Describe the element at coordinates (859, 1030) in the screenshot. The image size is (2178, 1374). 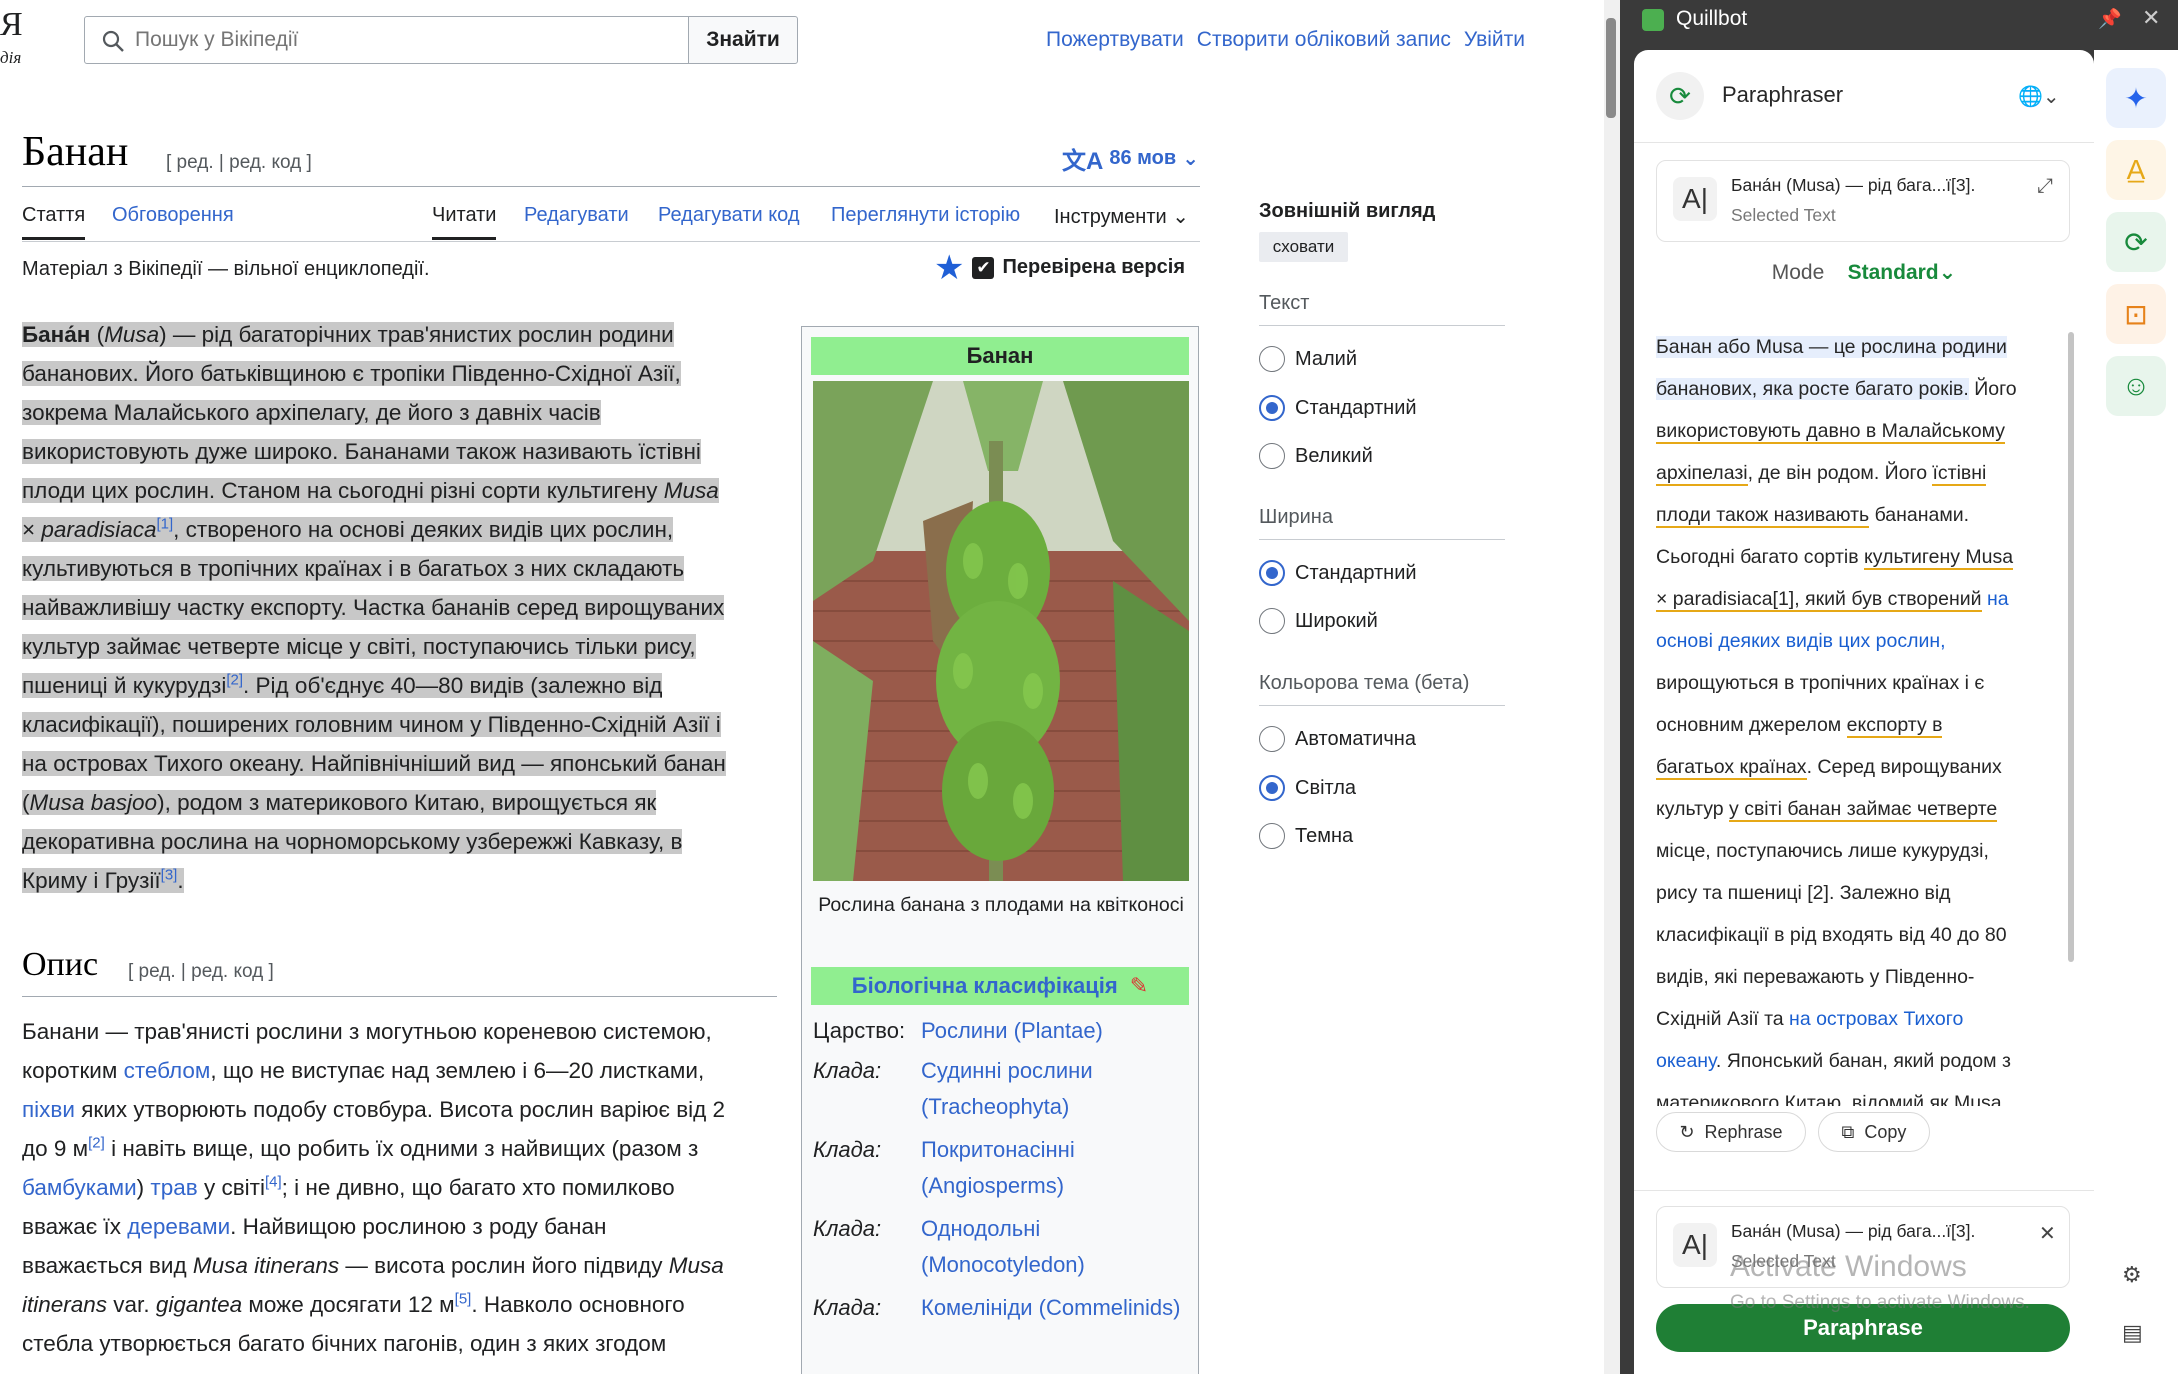
I see `row-key: Царство:` at that location.